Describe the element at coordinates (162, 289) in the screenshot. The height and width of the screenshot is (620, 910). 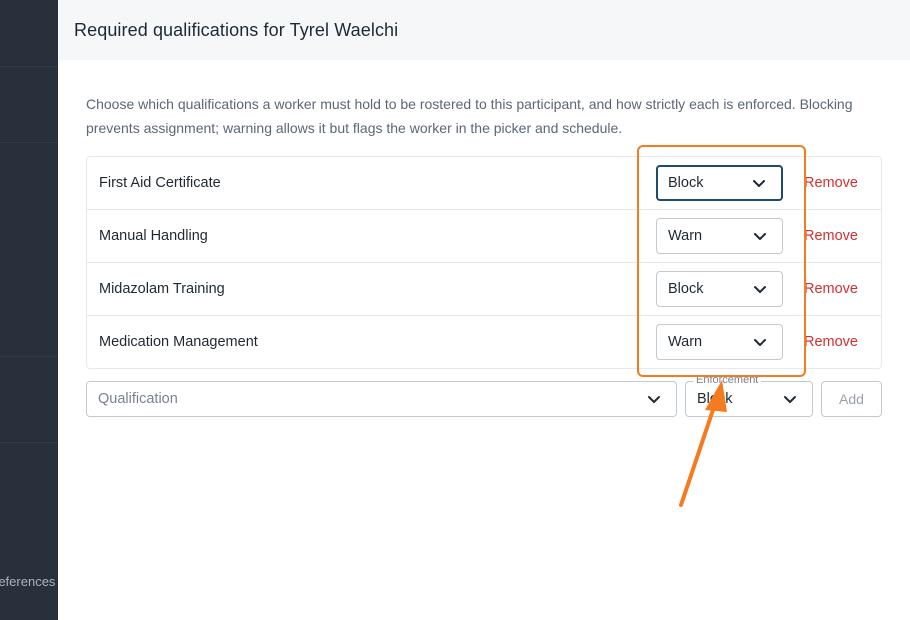
I see `qualification-name: Midazolam Training` at that location.